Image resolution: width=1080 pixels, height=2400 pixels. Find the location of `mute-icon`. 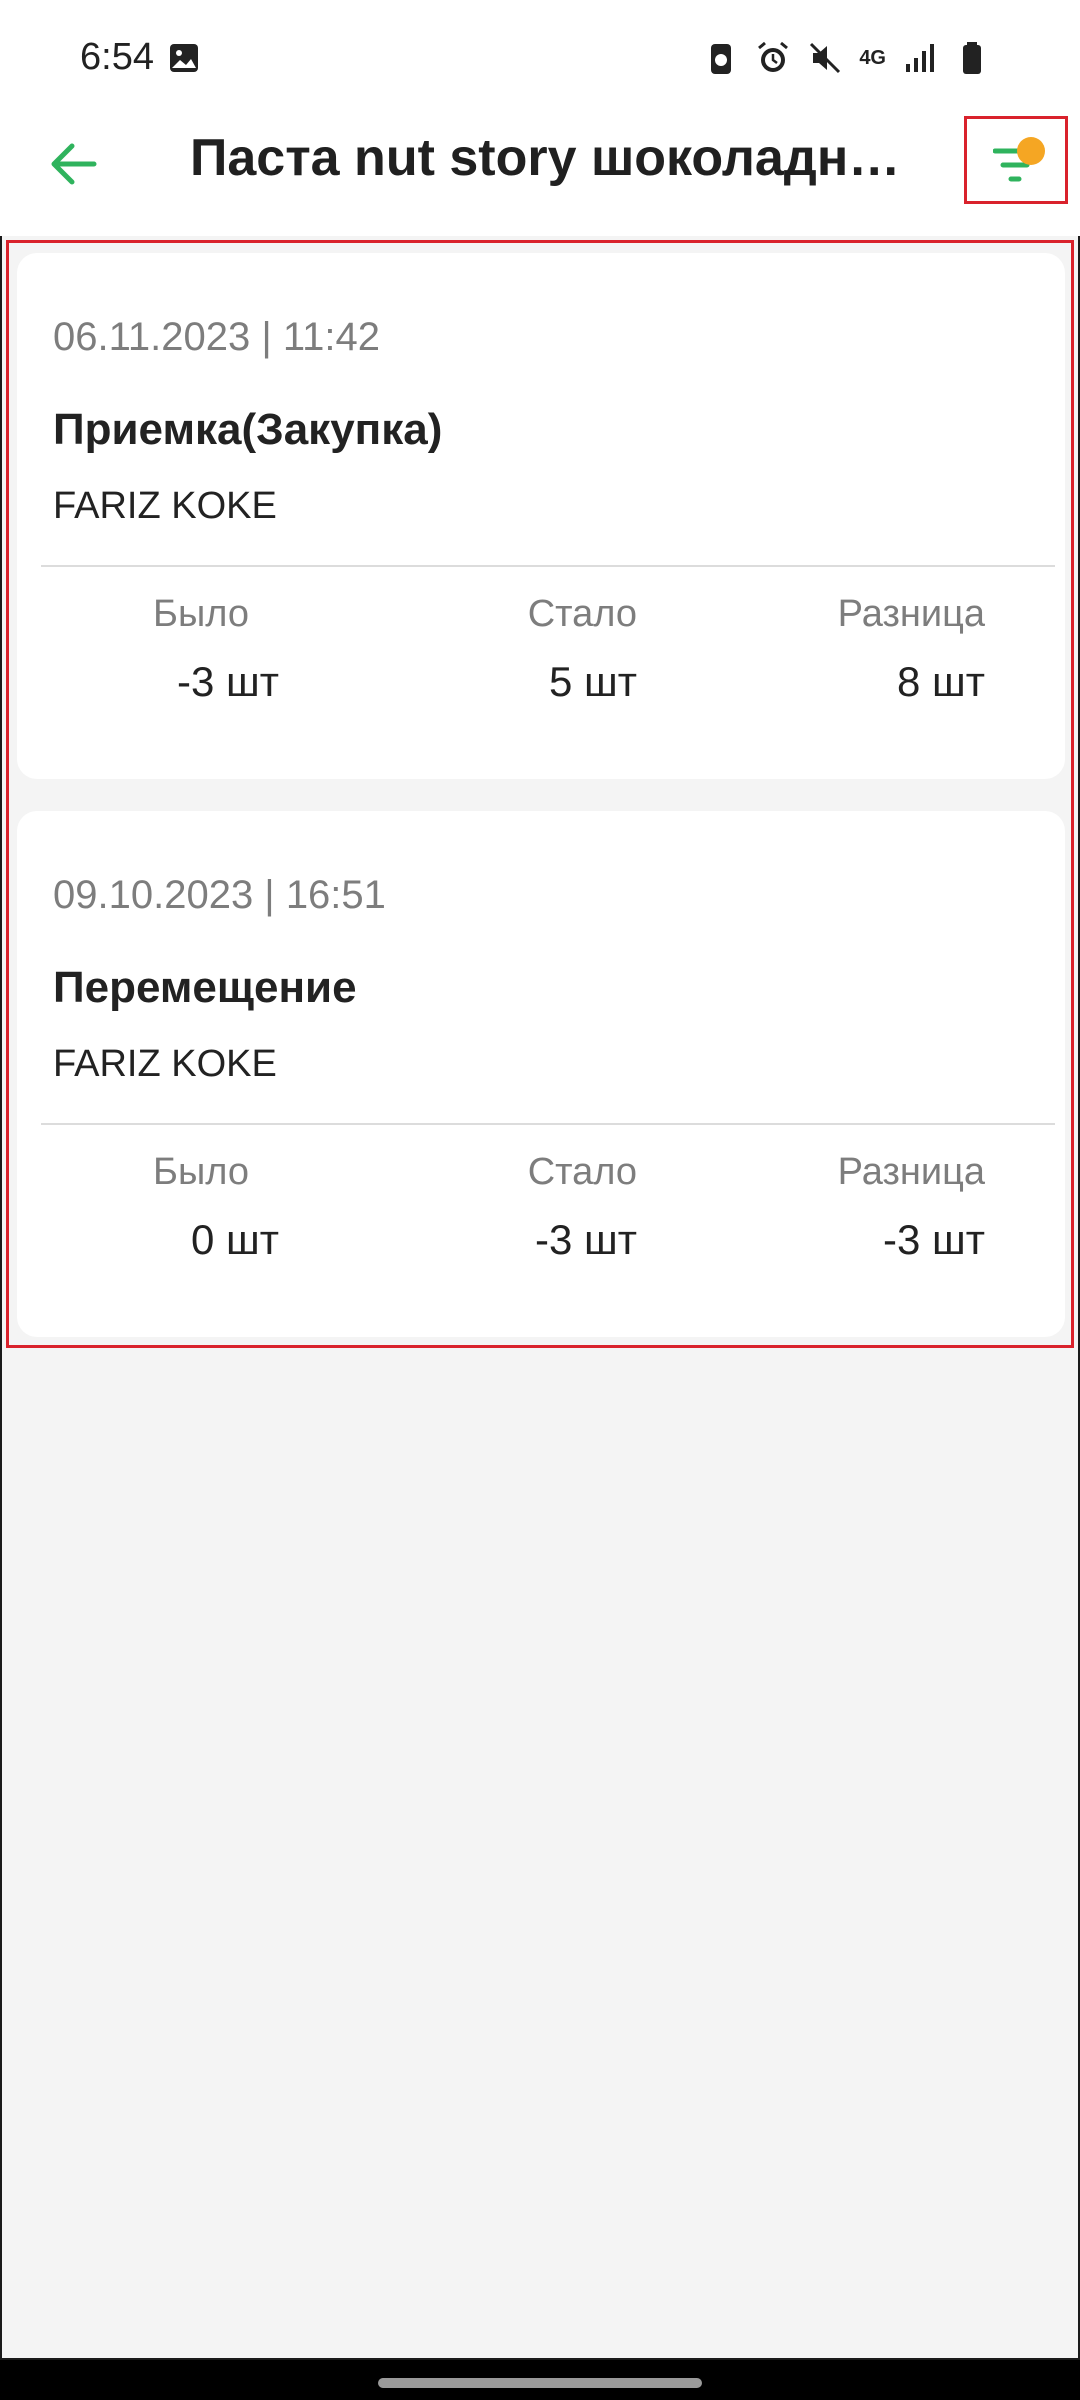

mute-icon is located at coordinates (825, 58).